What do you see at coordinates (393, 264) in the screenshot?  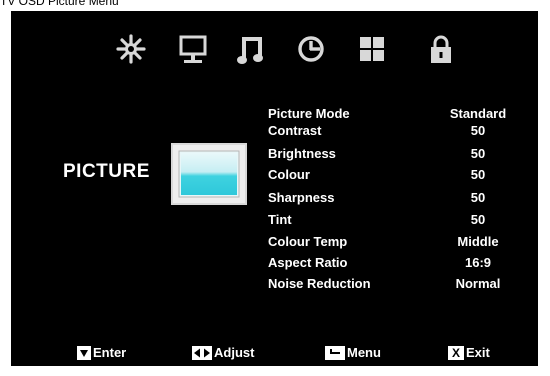 I see `menu-row-aspect-ratio: Aspect Ratio 16:9` at bounding box center [393, 264].